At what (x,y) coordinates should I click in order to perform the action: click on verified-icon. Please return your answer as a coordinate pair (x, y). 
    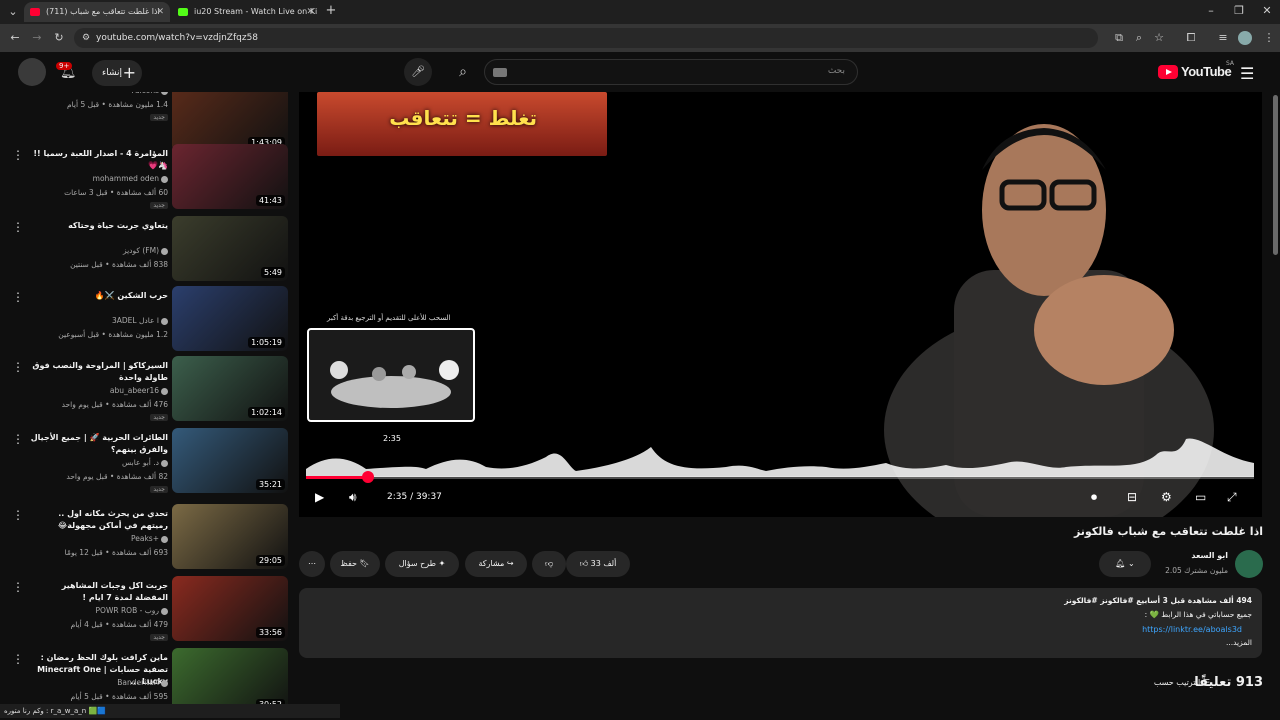
    Looking at the image, I should click on (164, 611).